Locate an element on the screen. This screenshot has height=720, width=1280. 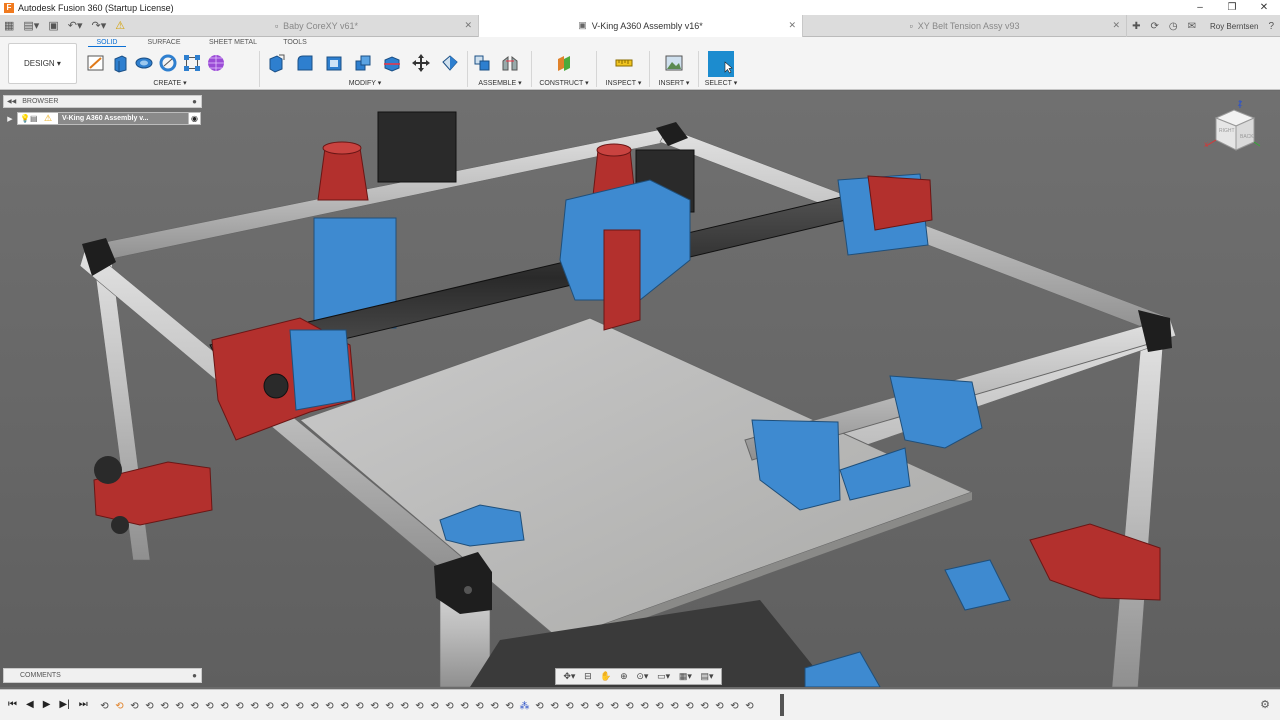
combine-icon is located at coordinates (363, 63).